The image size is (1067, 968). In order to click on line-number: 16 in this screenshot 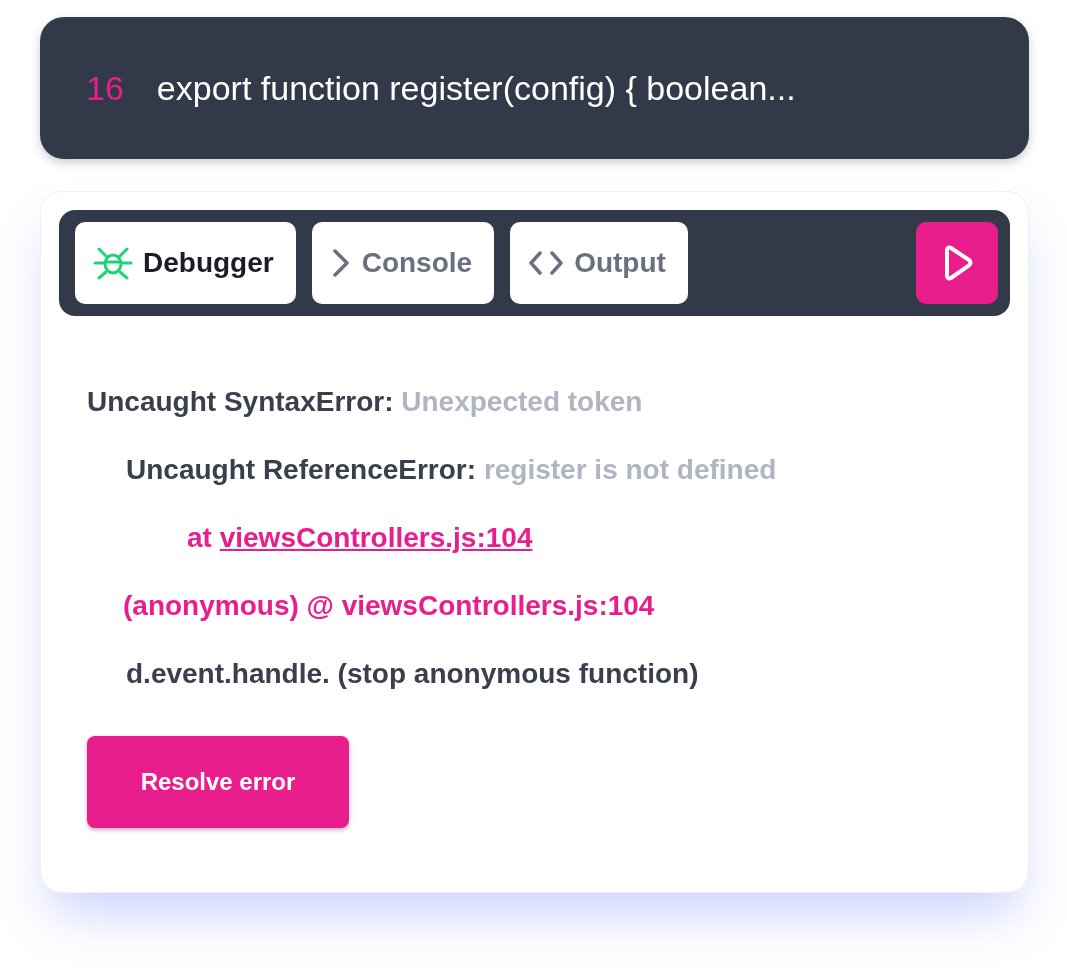, I will do `click(105, 88)`.